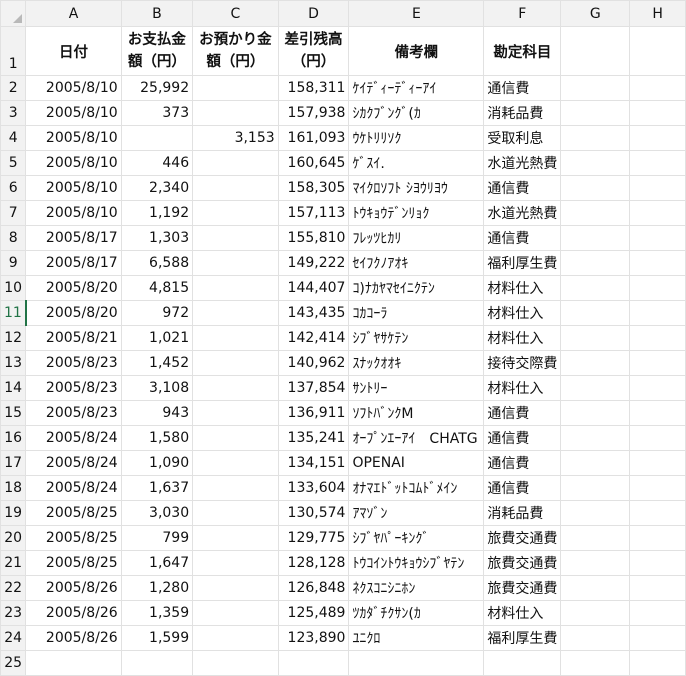 Image resolution: width=686 pixels, height=676 pixels. I want to click on balance-cell: 158,311, so click(313, 88).